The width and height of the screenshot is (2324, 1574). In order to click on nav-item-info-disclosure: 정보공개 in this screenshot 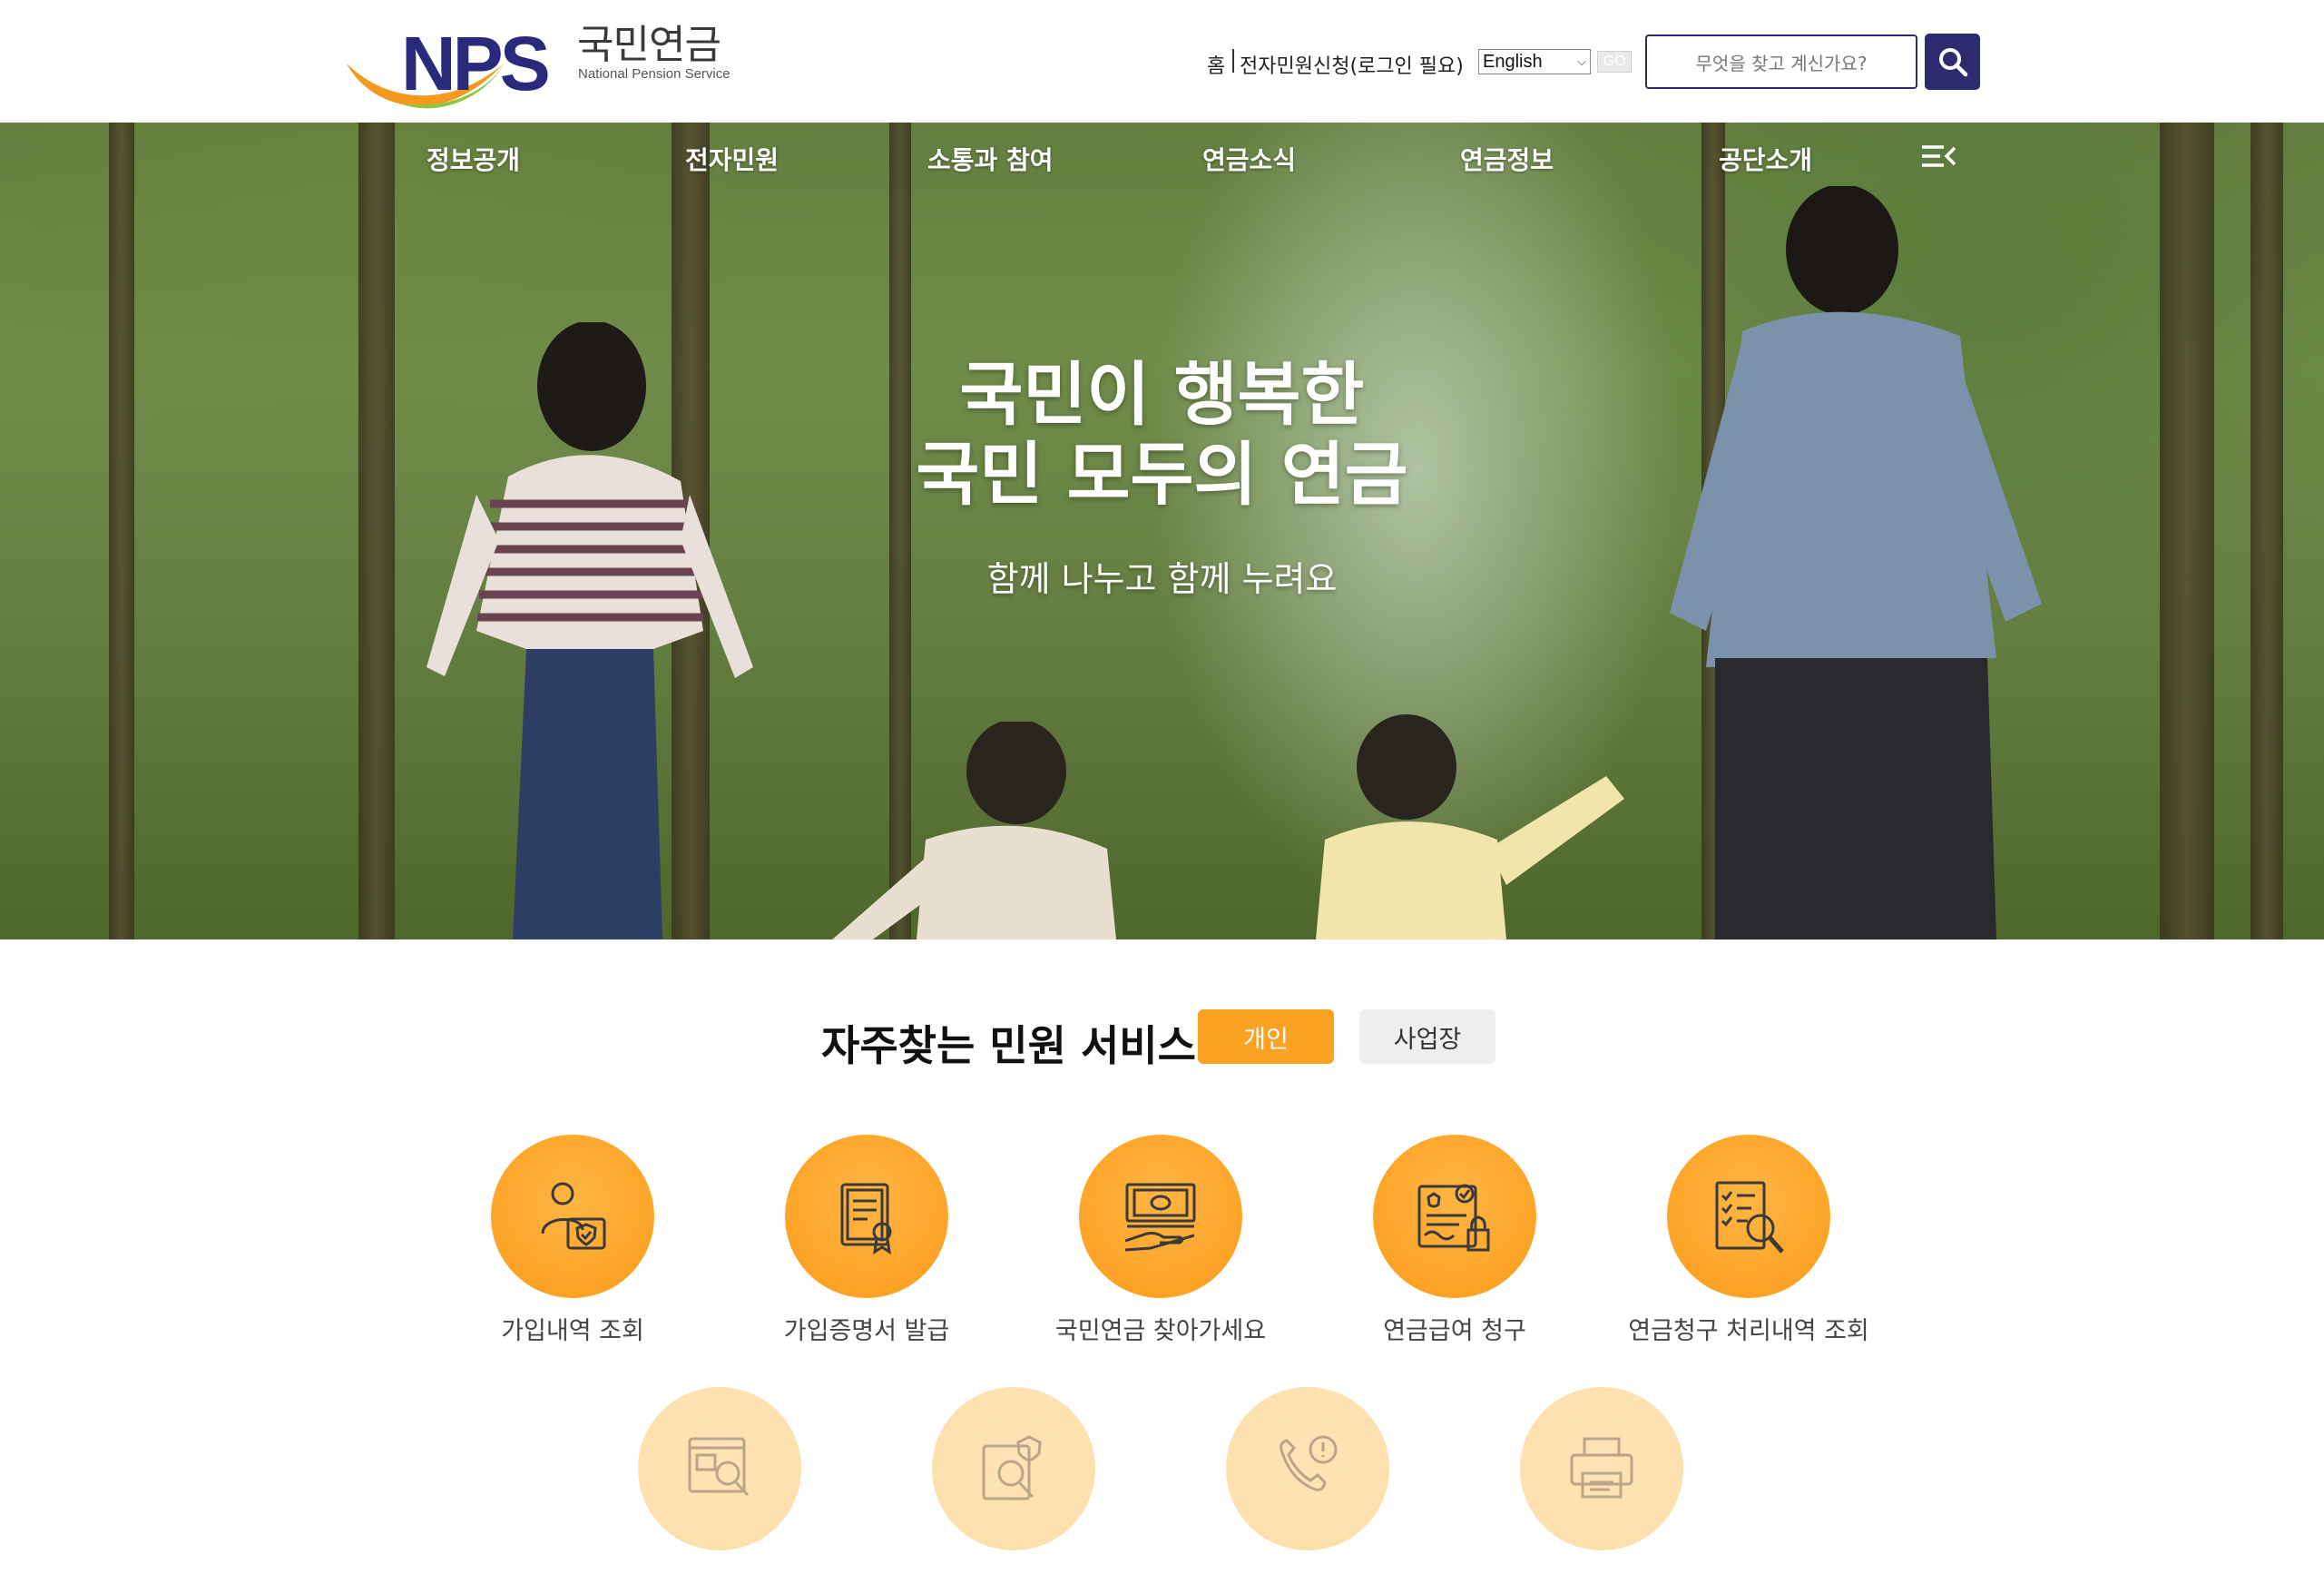, I will do `click(473, 159)`.